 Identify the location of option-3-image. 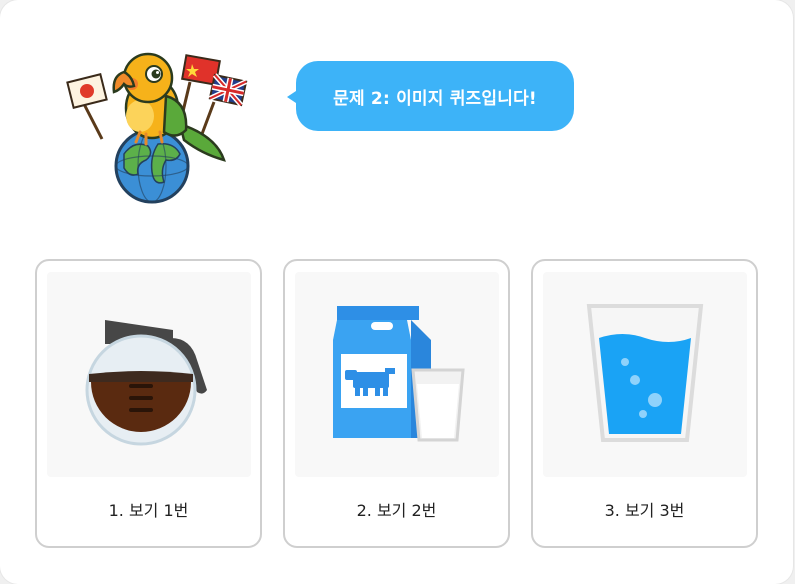
(645, 374).